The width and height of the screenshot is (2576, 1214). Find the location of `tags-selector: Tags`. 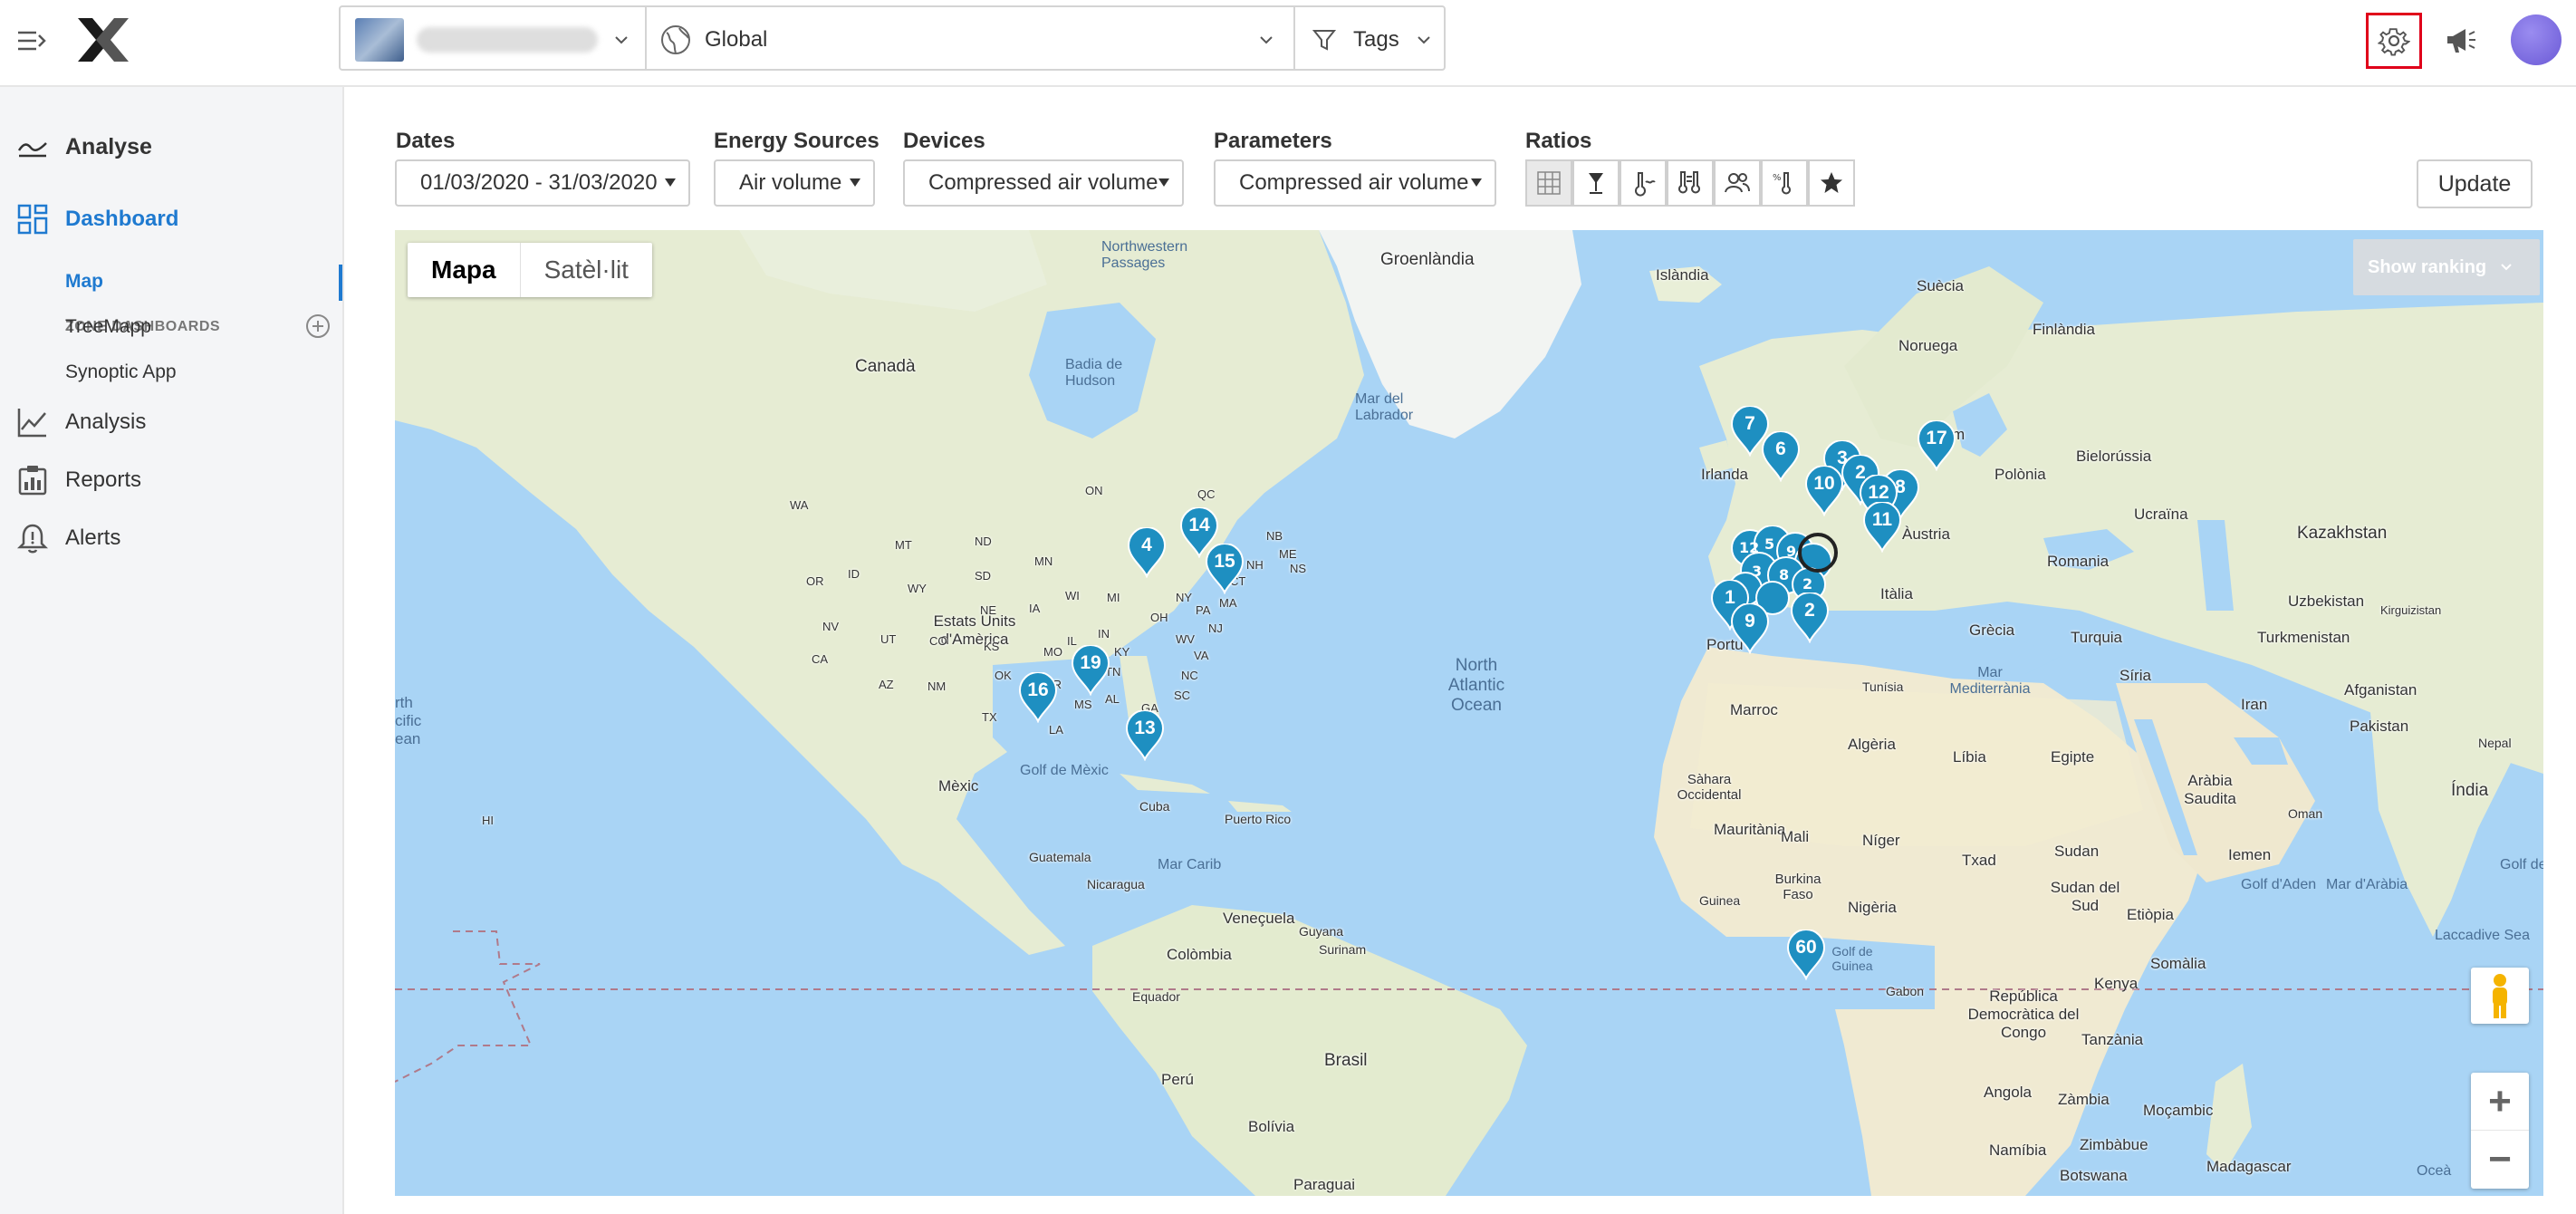

tags-selector: Tags is located at coordinates (1369, 38).